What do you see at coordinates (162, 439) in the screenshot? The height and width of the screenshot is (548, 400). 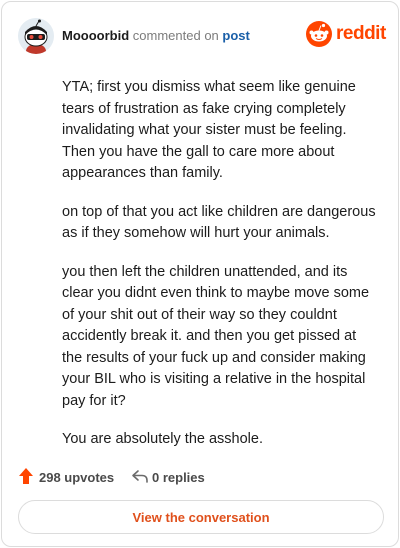 I see `comment-paragraph: You are absolutely the asshole.` at bounding box center [162, 439].